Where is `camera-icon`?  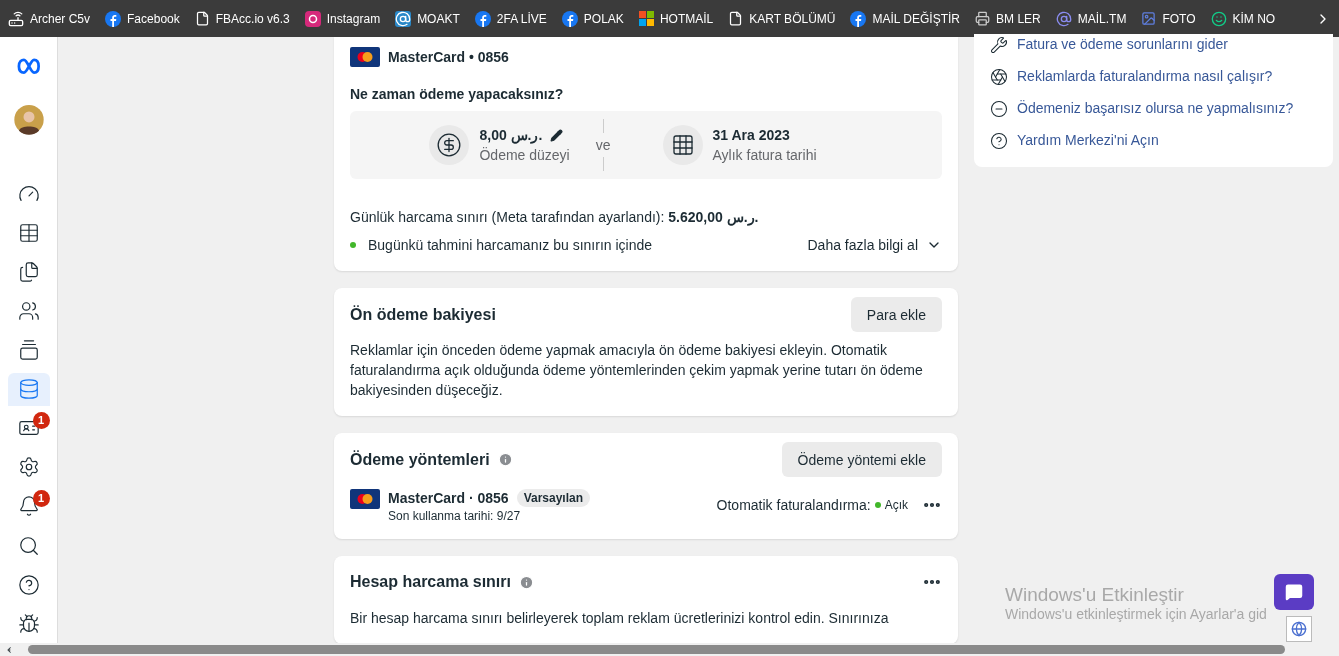
camera-icon is located at coordinates (312, 18).